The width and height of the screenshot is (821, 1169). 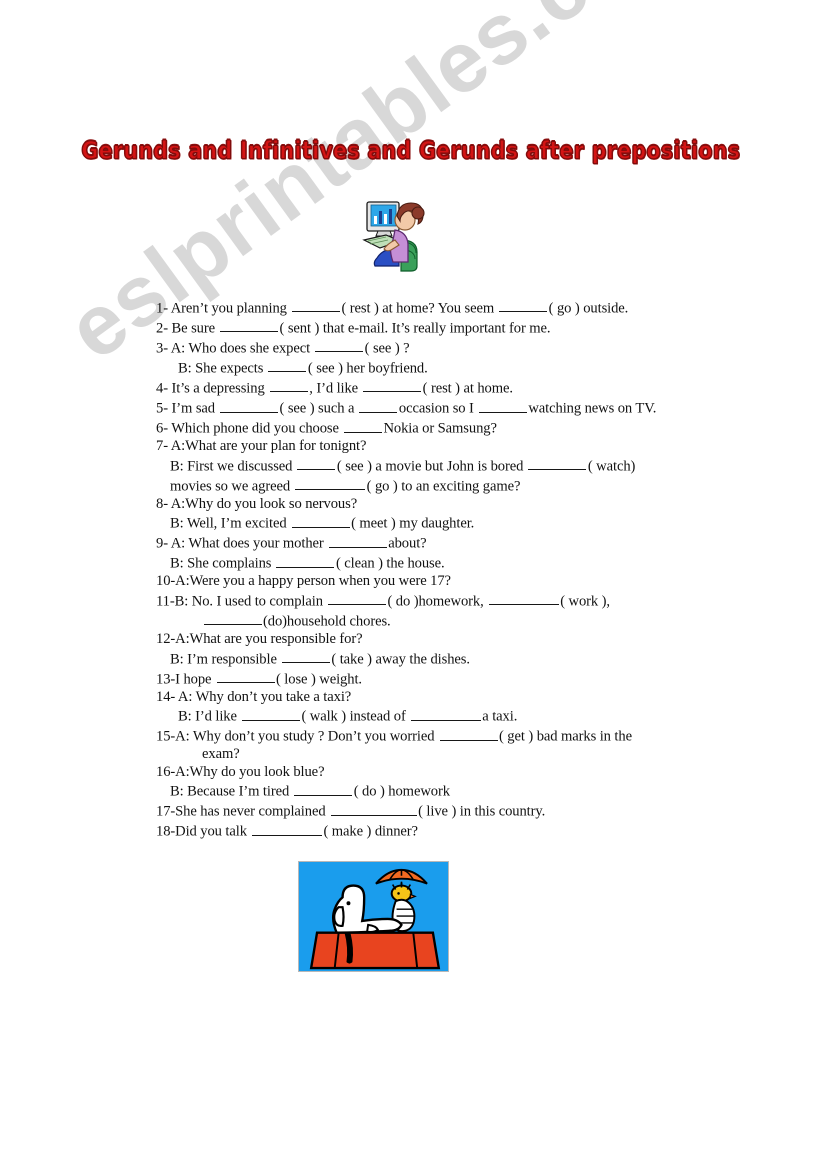 What do you see at coordinates (221, 368) in the screenshot?
I see `exercise-text: B: She expects` at bounding box center [221, 368].